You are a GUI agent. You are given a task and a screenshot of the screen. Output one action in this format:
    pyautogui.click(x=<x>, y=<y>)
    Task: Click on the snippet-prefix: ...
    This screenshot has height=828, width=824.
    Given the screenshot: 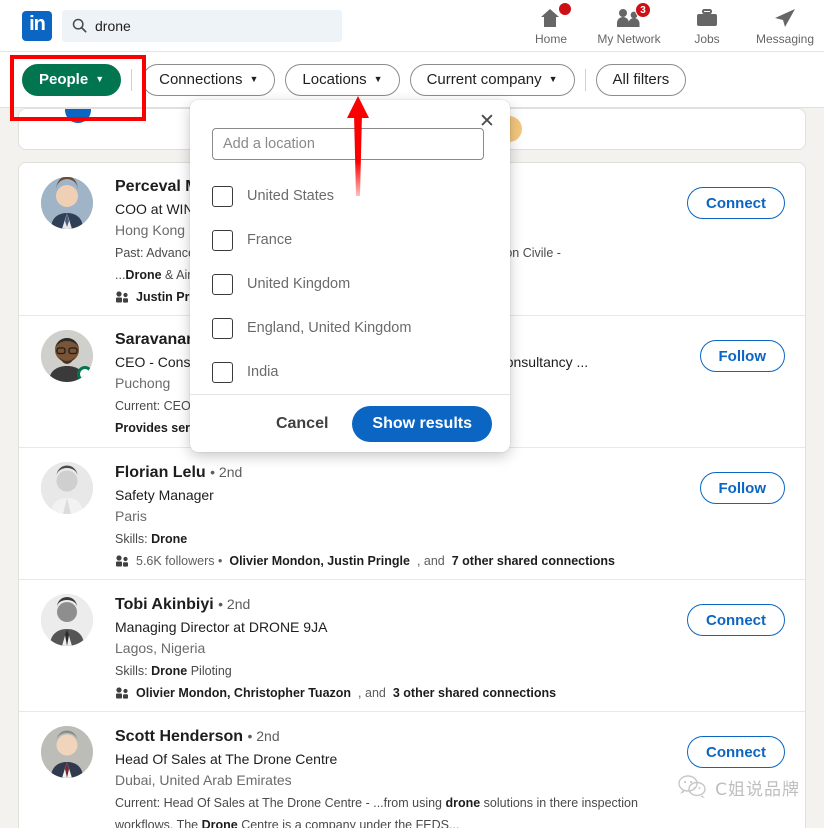 What is the action you would take?
    pyautogui.click(x=120, y=275)
    